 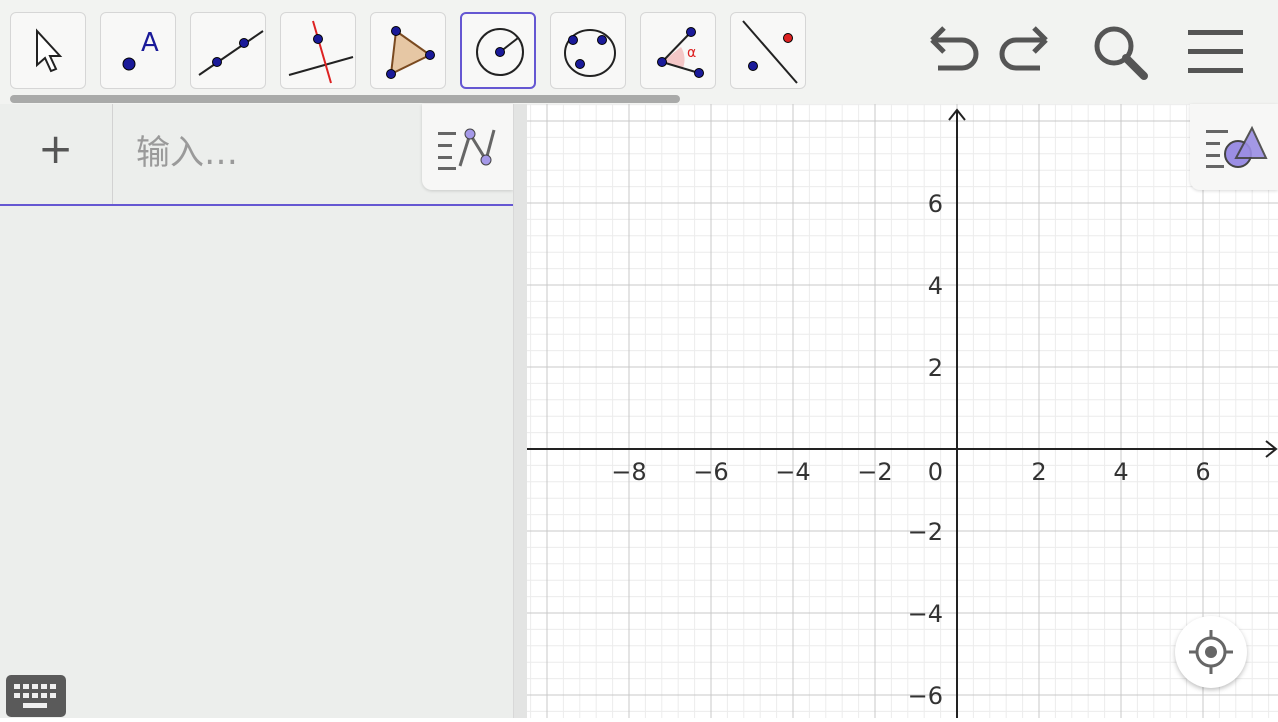 What do you see at coordinates (56, 148) in the screenshot?
I see `add-label: +` at bounding box center [56, 148].